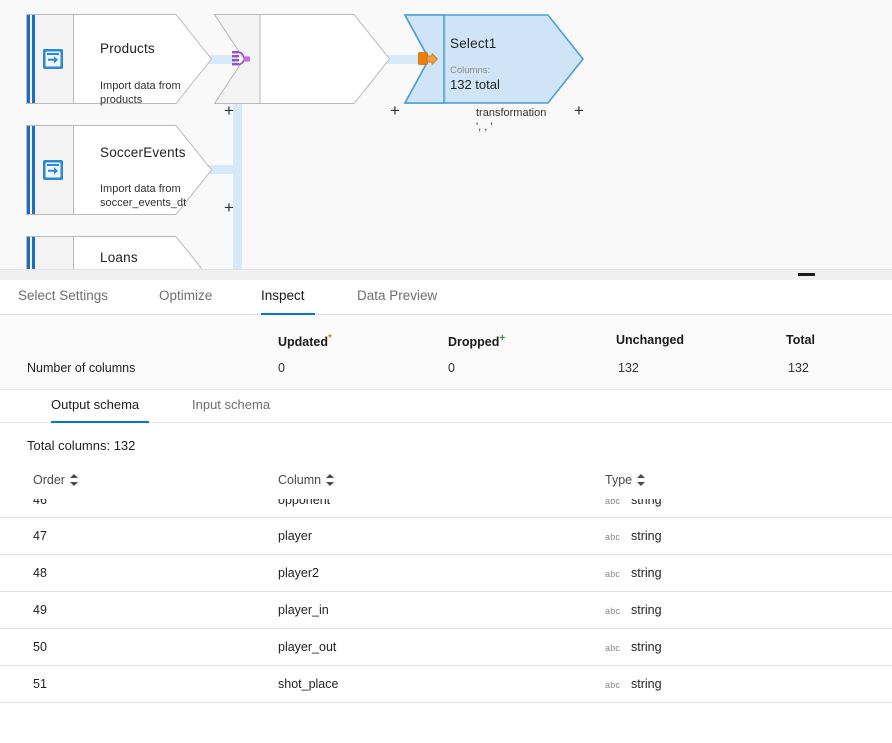 The height and width of the screenshot is (743, 892). I want to click on node-loans: Loans, so click(119, 253).